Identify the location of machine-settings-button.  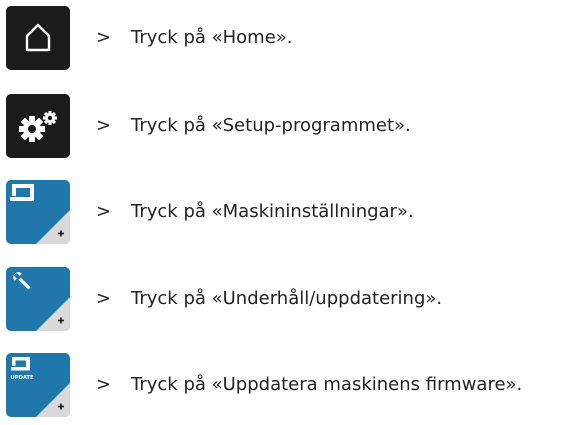
(38, 212).